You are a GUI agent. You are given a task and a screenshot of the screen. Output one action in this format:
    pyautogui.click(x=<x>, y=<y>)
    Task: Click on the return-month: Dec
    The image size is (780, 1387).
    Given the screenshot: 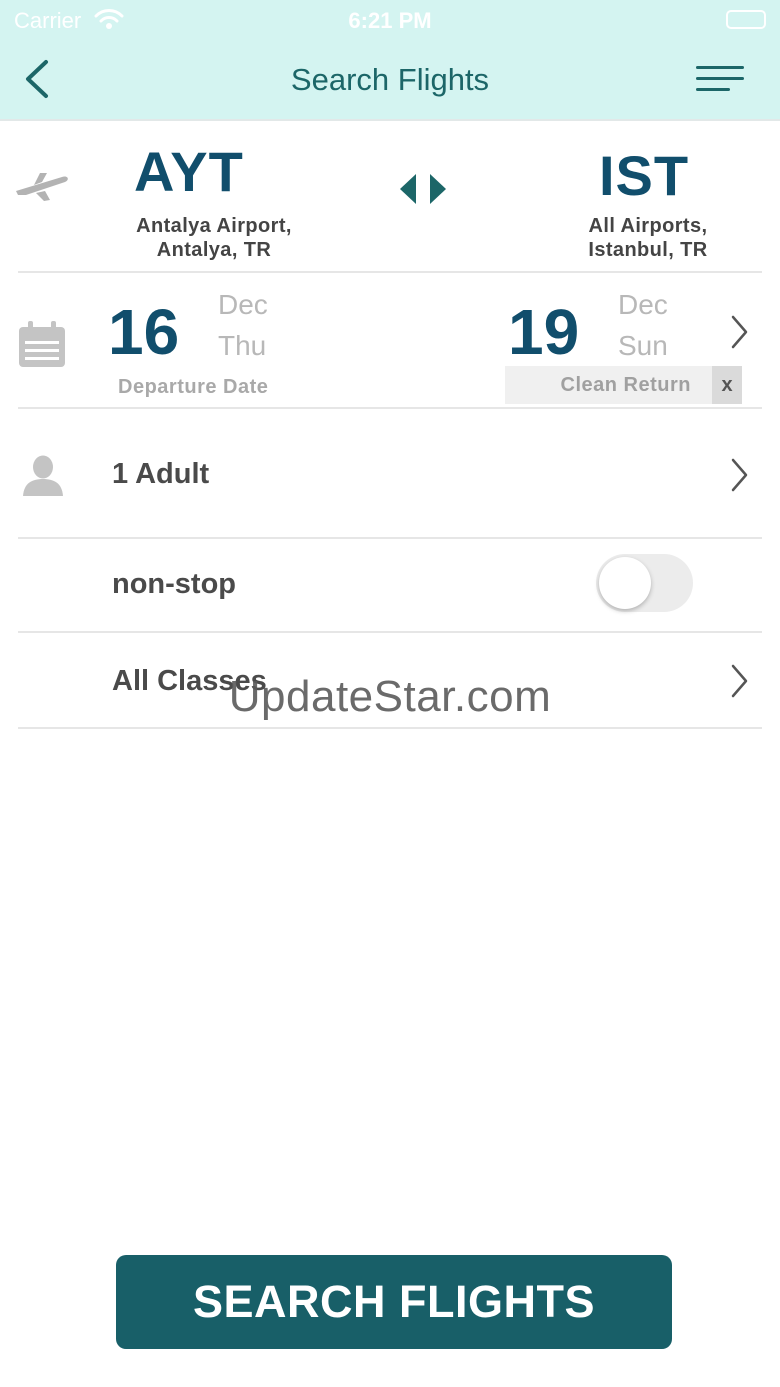 What is the action you would take?
    pyautogui.click(x=643, y=304)
    